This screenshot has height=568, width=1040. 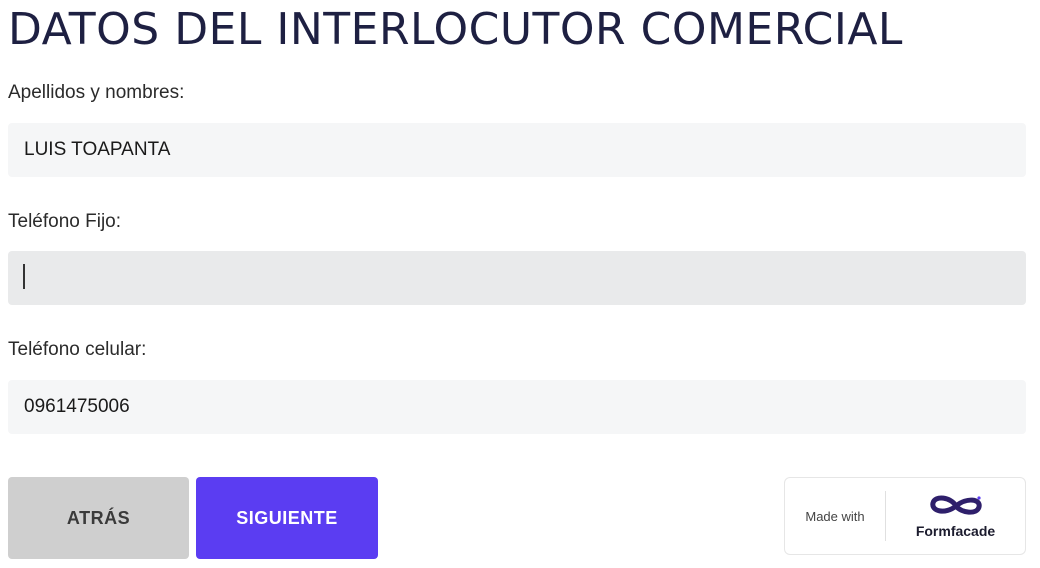 I want to click on formfacade-name: Formfacade, so click(x=955, y=531).